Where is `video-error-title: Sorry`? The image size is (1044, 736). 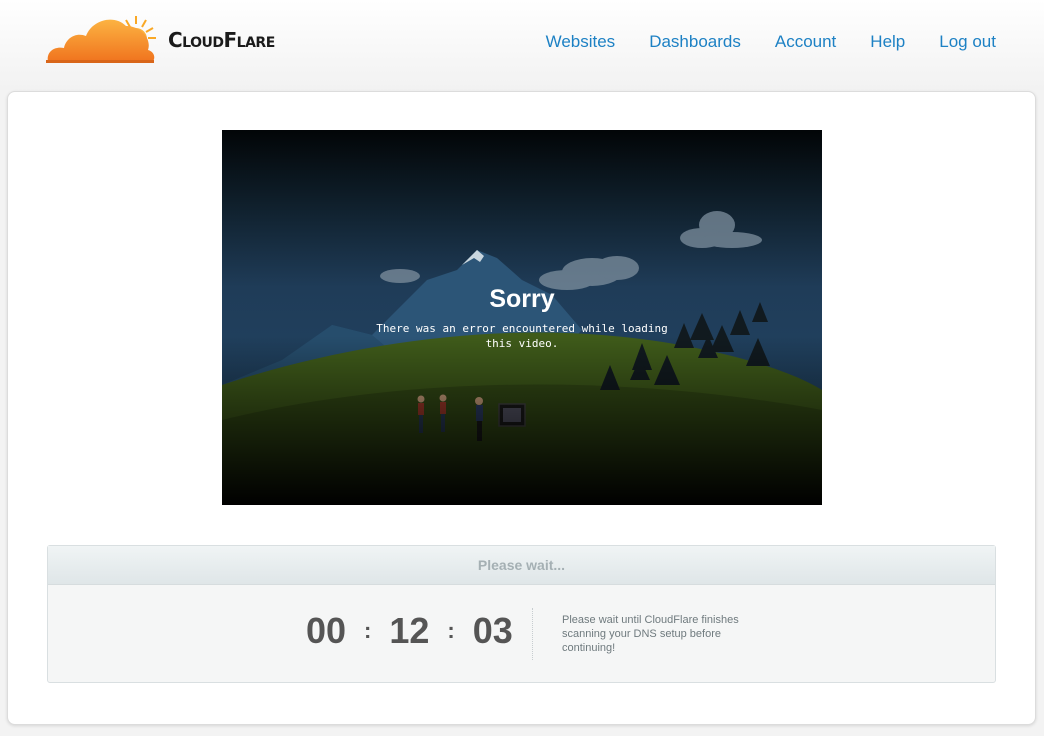
video-error-title: Sorry is located at coordinates (522, 299).